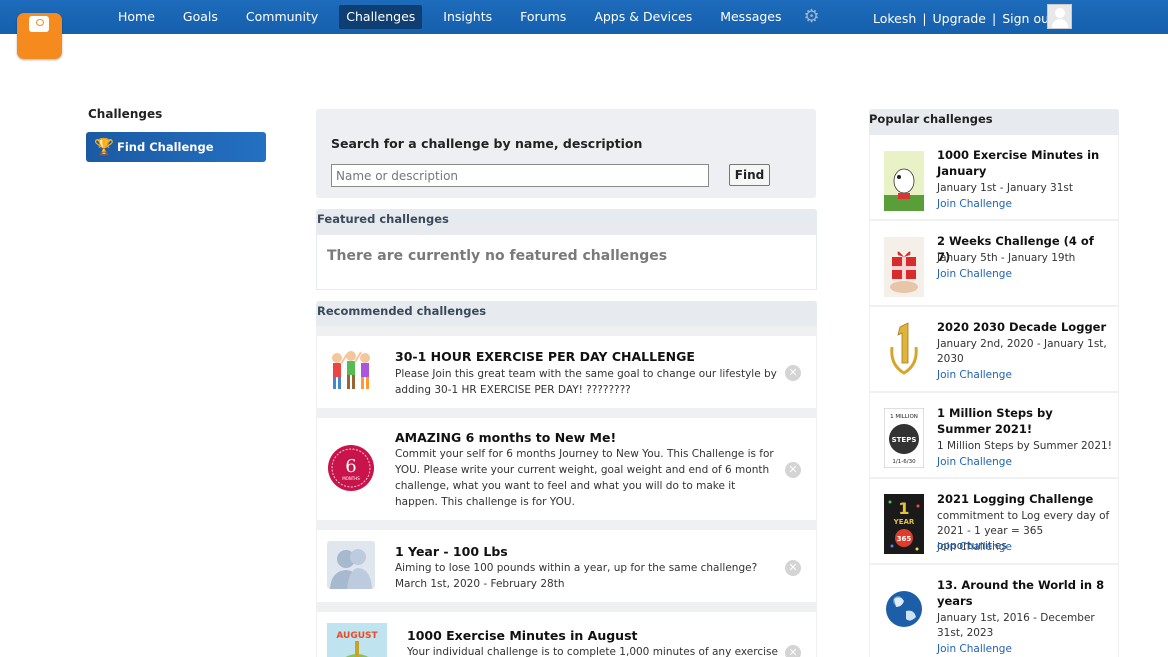 This screenshot has height=657, width=1168. Describe the element at coordinates (451, 551) in the screenshot. I see `challenge-title: 1 Year - 100 Lbs` at that location.